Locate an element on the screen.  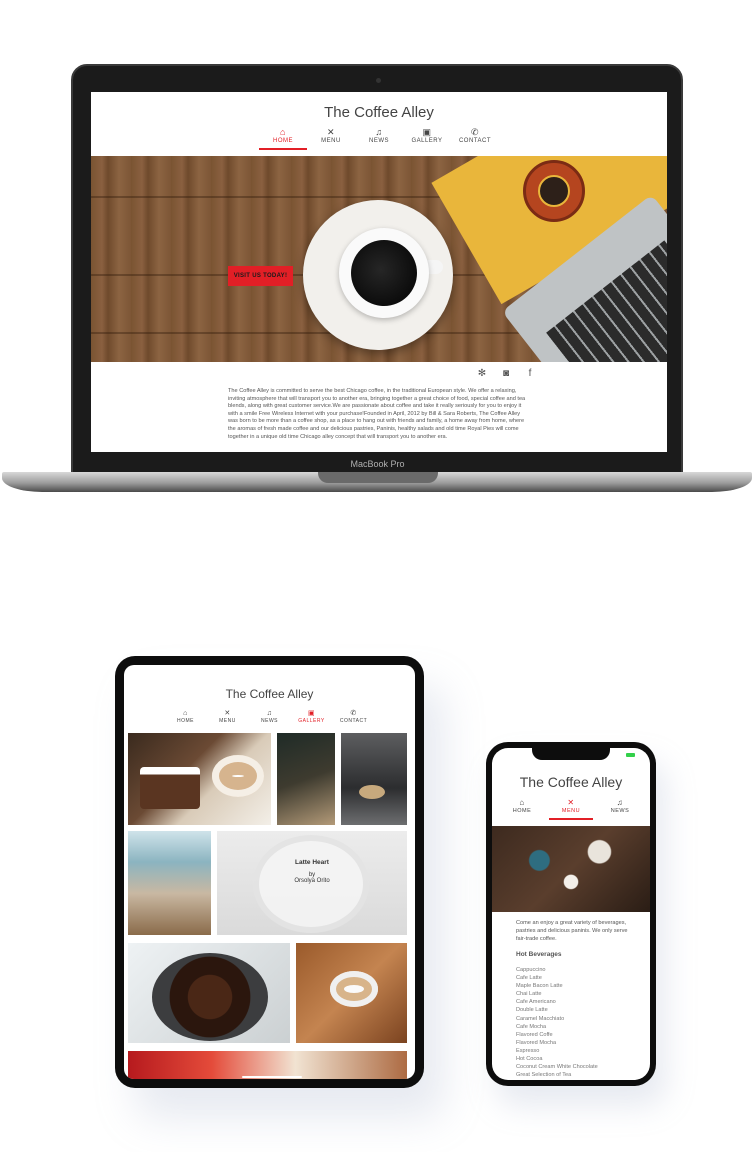
nav-menu: ✕ MENU is located at coordinates (331, 138).